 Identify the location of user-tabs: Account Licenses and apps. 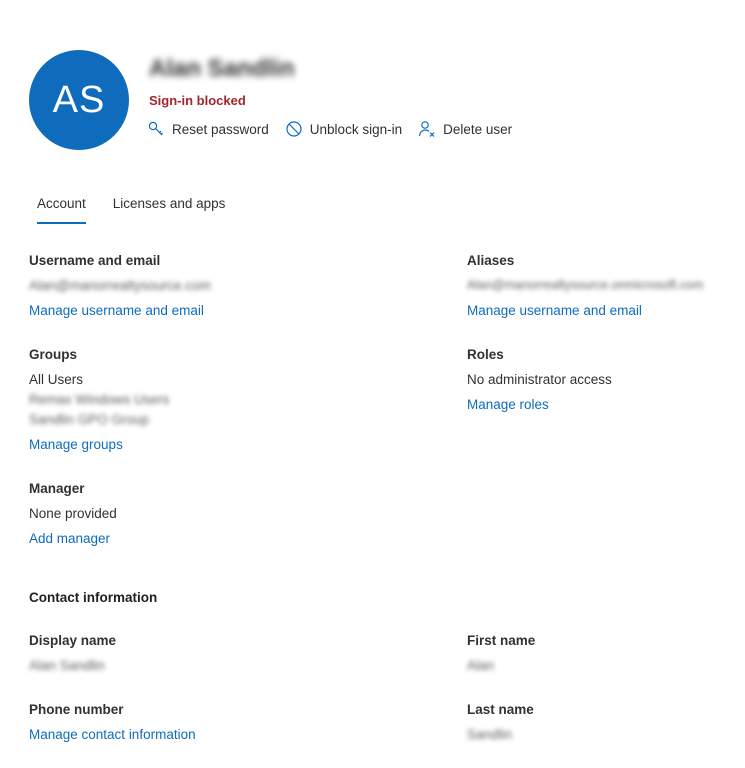
(131, 210).